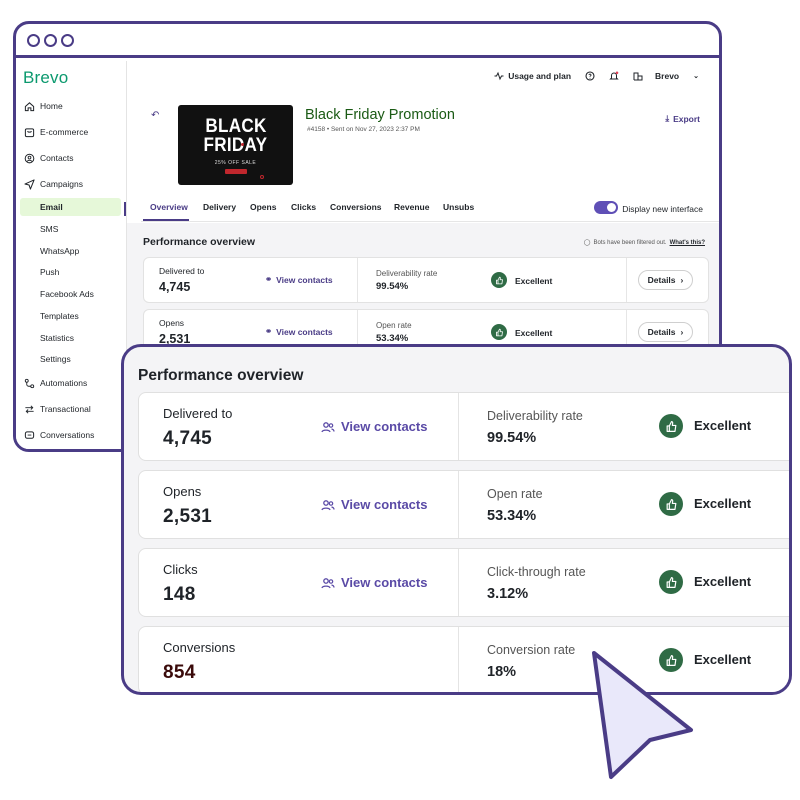 This screenshot has width=800, height=800. What do you see at coordinates (50, 40) in the screenshot?
I see `window-minimize-dot` at bounding box center [50, 40].